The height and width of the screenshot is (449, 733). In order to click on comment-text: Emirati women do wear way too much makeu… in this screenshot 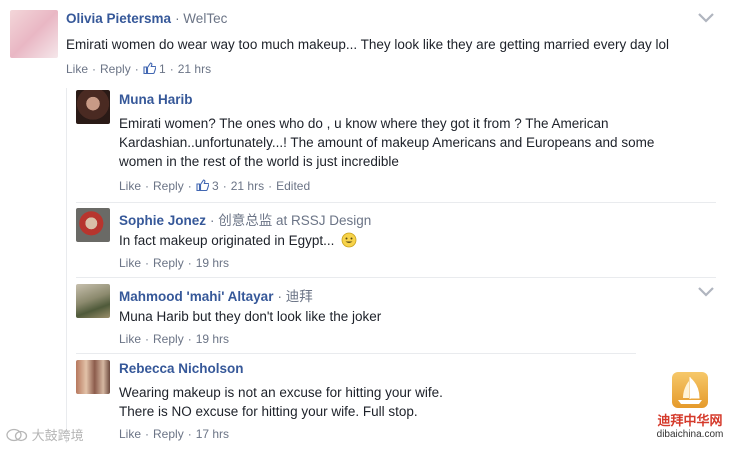, I will do `click(386, 44)`.